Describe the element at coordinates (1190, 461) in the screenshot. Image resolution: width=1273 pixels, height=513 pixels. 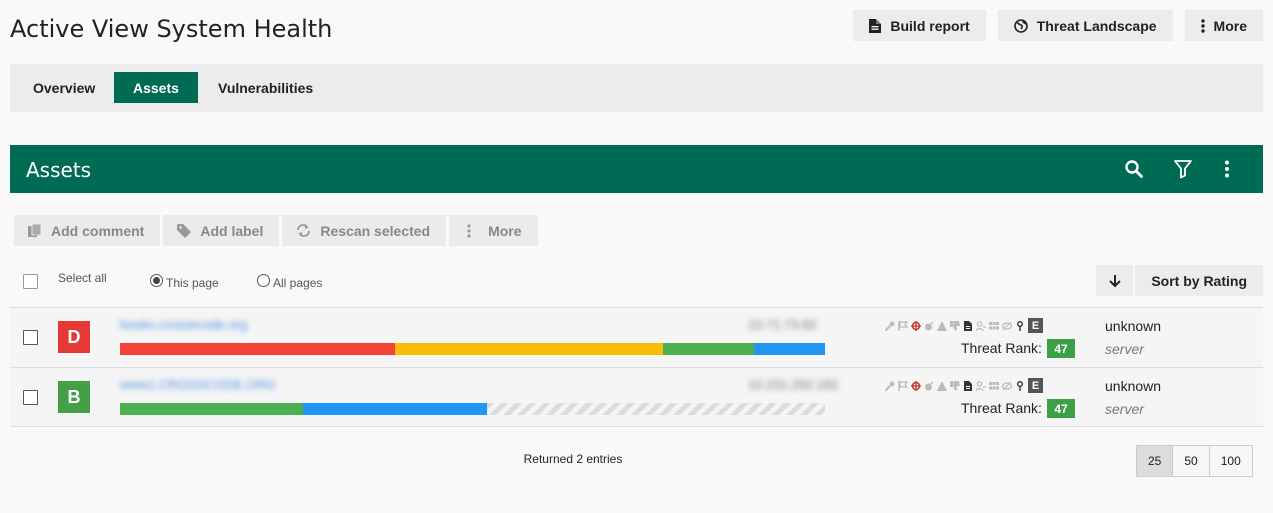
I see `page-size-50-button: 50` at that location.